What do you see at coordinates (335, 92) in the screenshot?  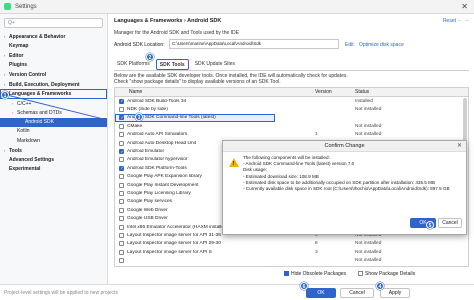 I see `col-version-header: Version` at bounding box center [335, 92].